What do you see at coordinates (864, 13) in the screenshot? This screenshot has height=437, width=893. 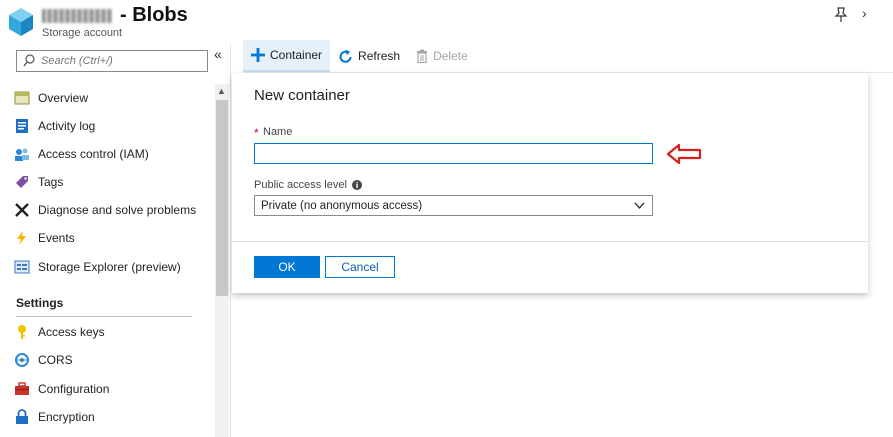 I see `close-blade-icon: ›` at bounding box center [864, 13].